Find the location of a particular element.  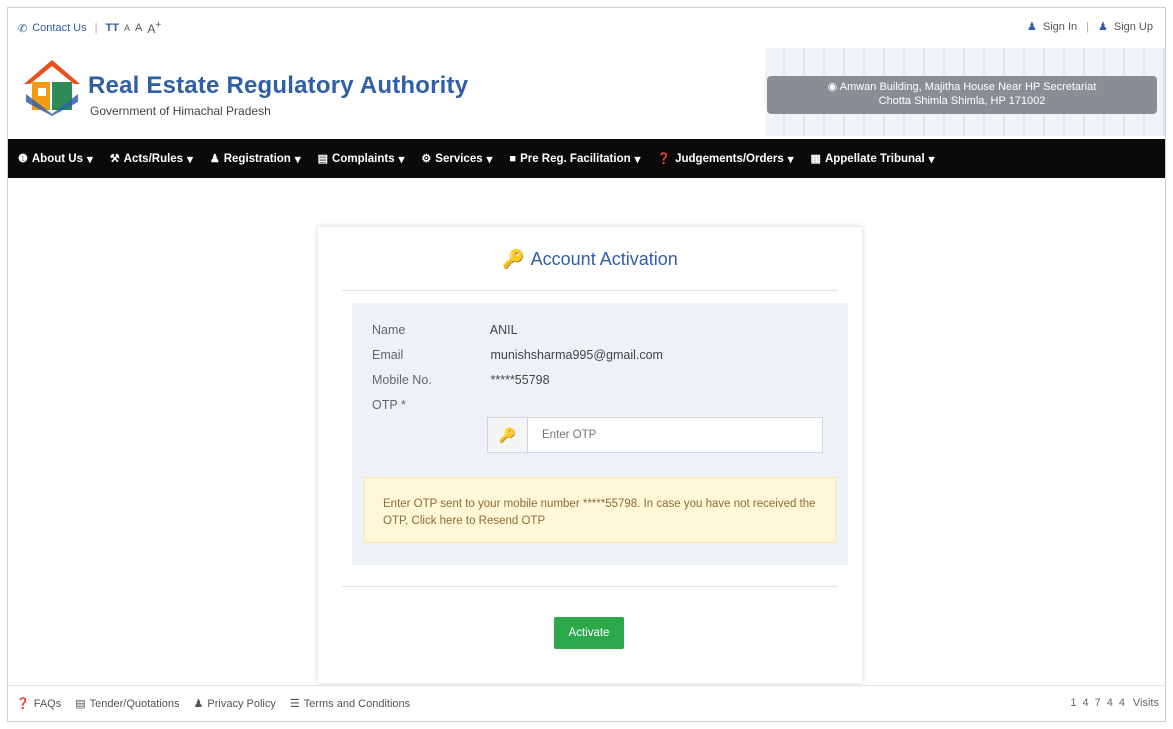

card-title: 🔑 Account Activation is located at coordinates (590, 259).